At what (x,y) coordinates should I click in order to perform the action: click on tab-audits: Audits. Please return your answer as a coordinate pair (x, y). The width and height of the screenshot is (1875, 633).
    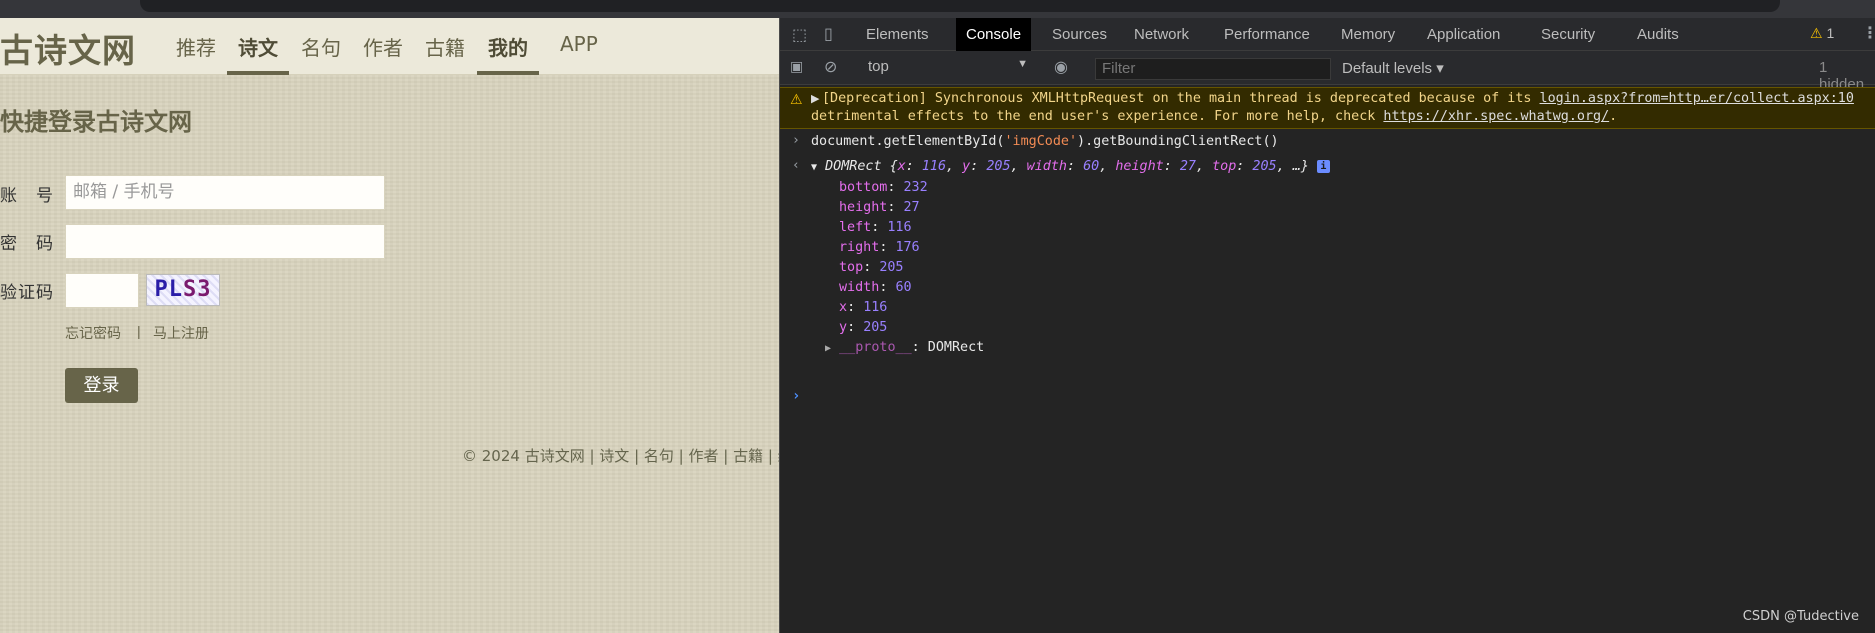
    Looking at the image, I should click on (1658, 34).